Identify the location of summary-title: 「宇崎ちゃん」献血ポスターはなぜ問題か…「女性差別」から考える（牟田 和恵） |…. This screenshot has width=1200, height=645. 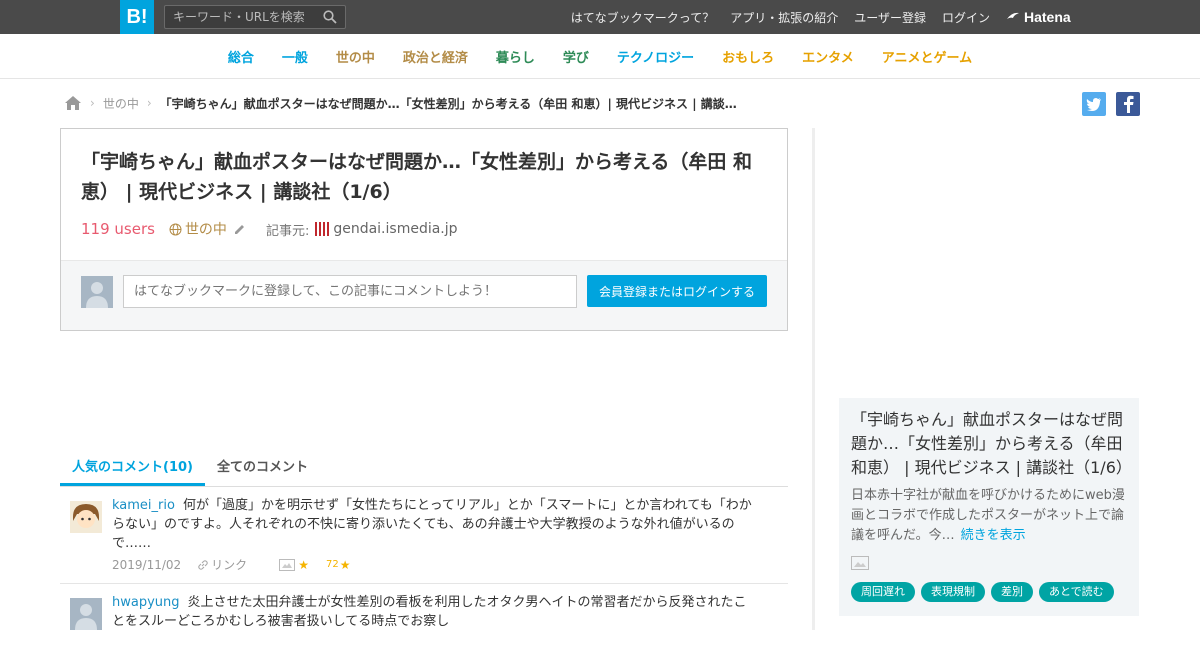
(991, 444).